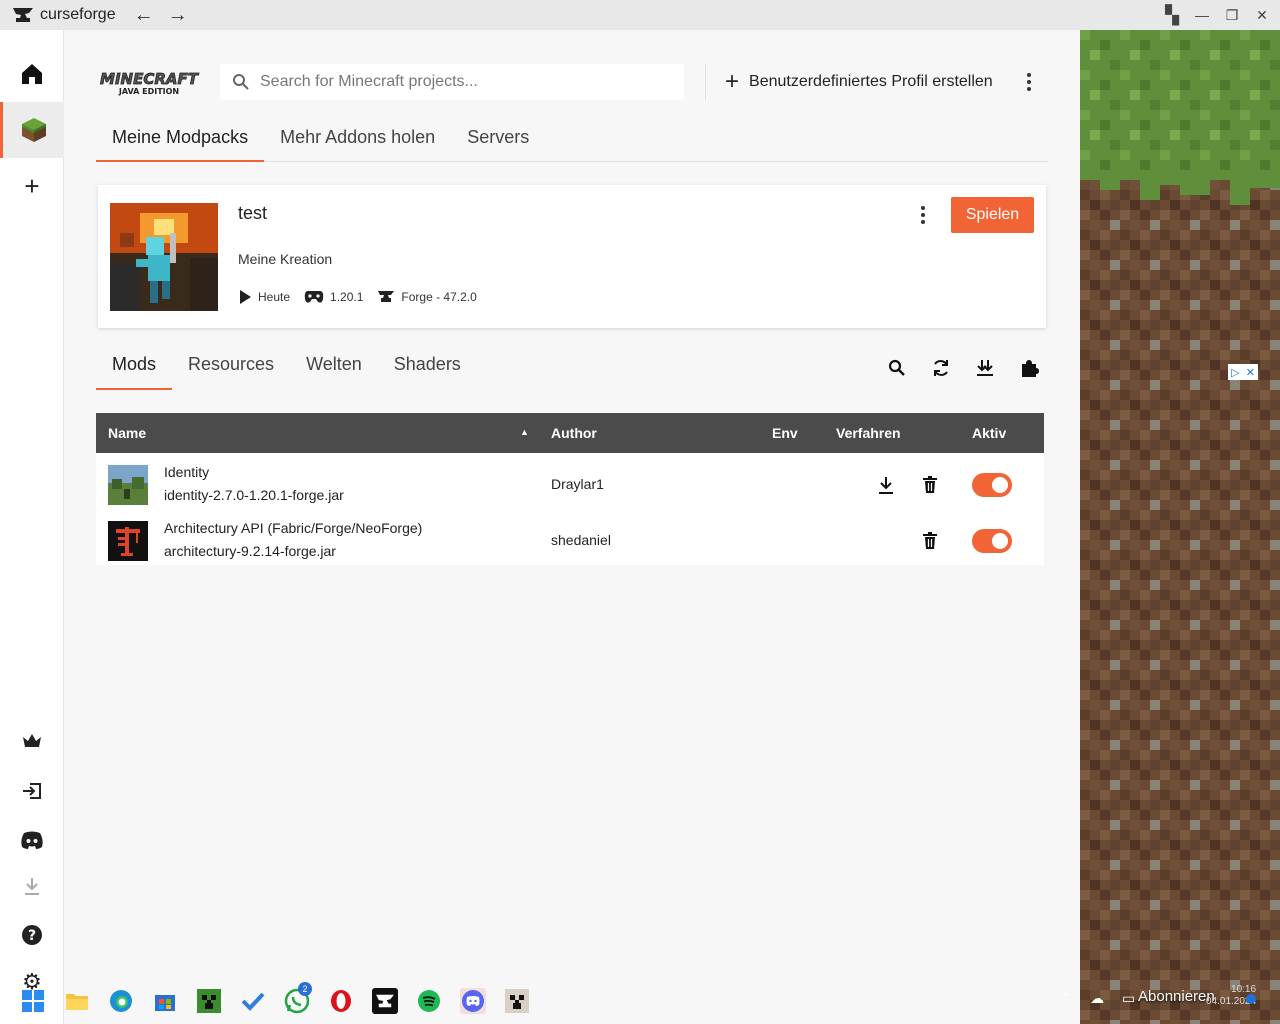 The width and height of the screenshot is (1280, 1024). Describe the element at coordinates (32, 74) in the screenshot. I see `sidebar-home` at that location.